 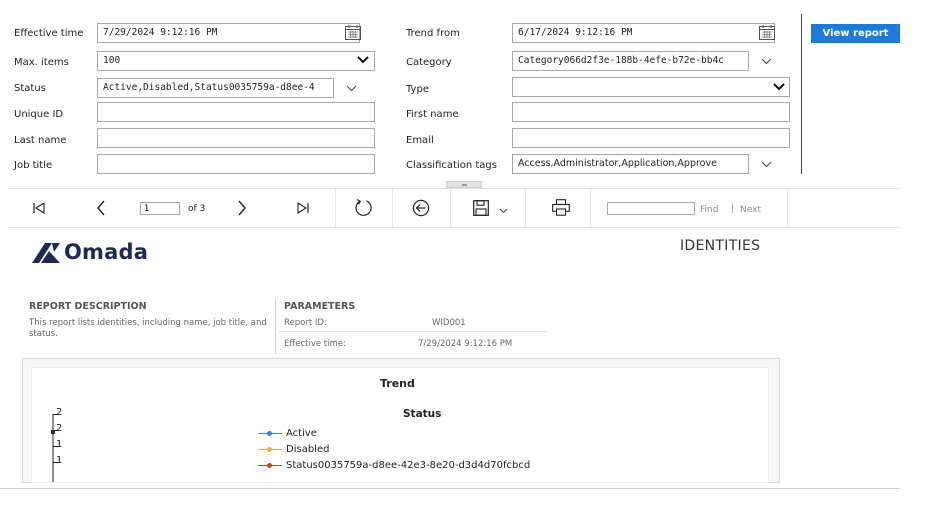 I want to click on effective-time-input: 7/29/2024 9:12:16 PM, so click(x=228, y=33).